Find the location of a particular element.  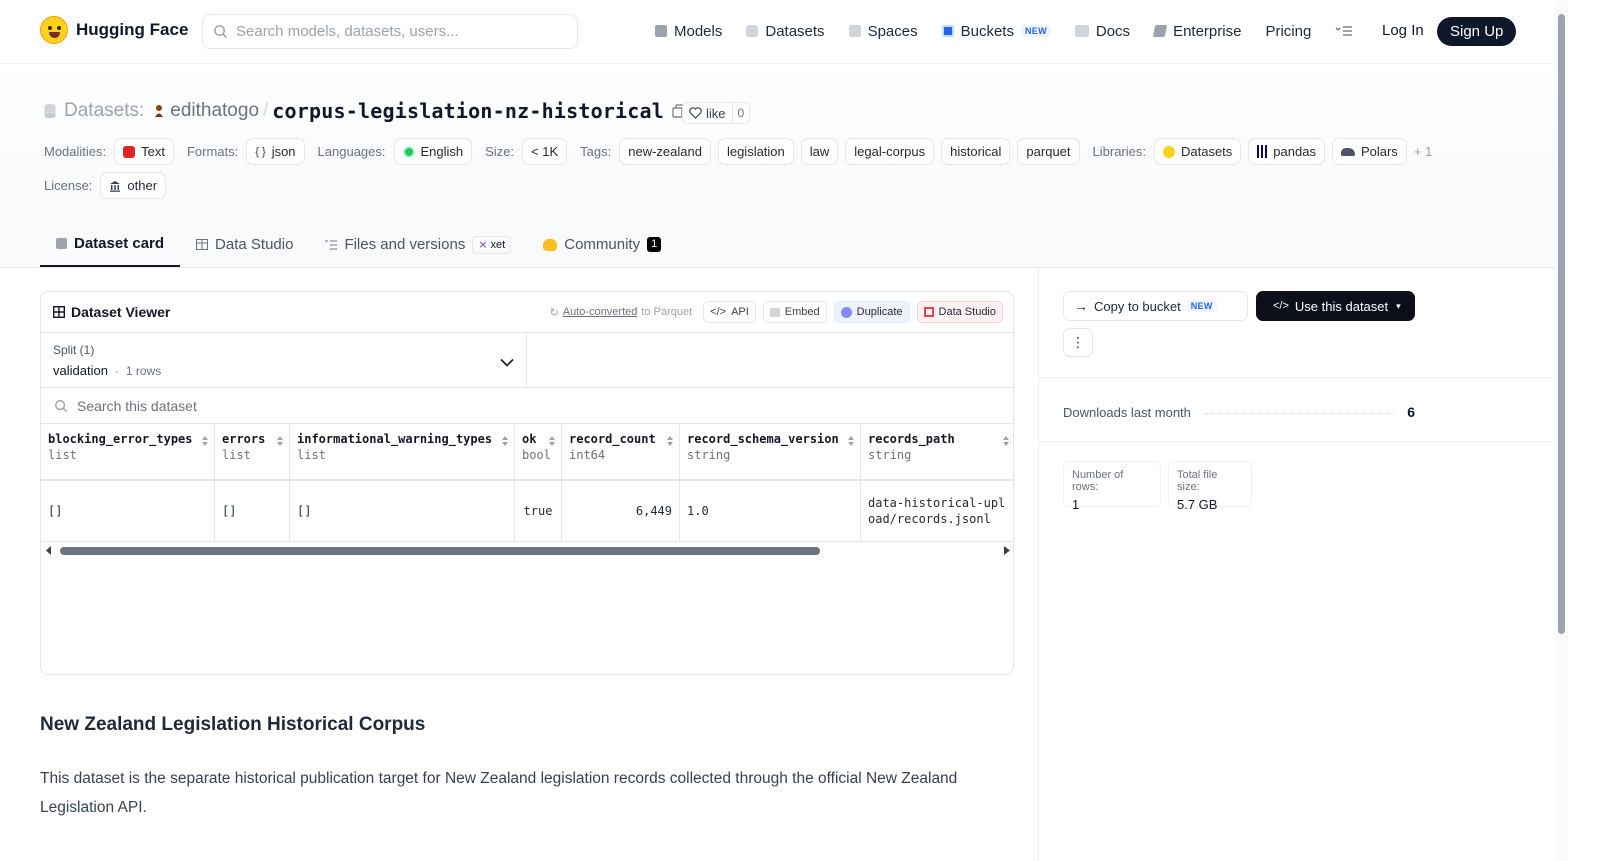

nav-enterprise: Enterprise is located at coordinates (1196, 31).